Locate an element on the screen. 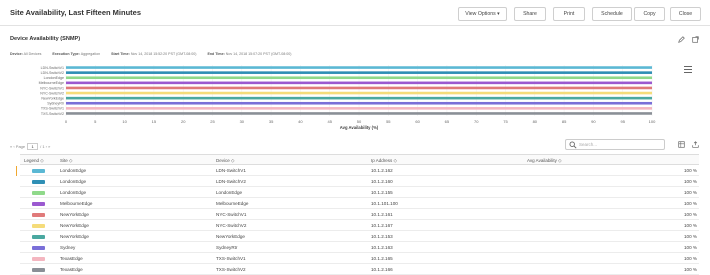 This screenshot has height=275, width=710. cell-device: NewYorkEdge is located at coordinates (230, 236).